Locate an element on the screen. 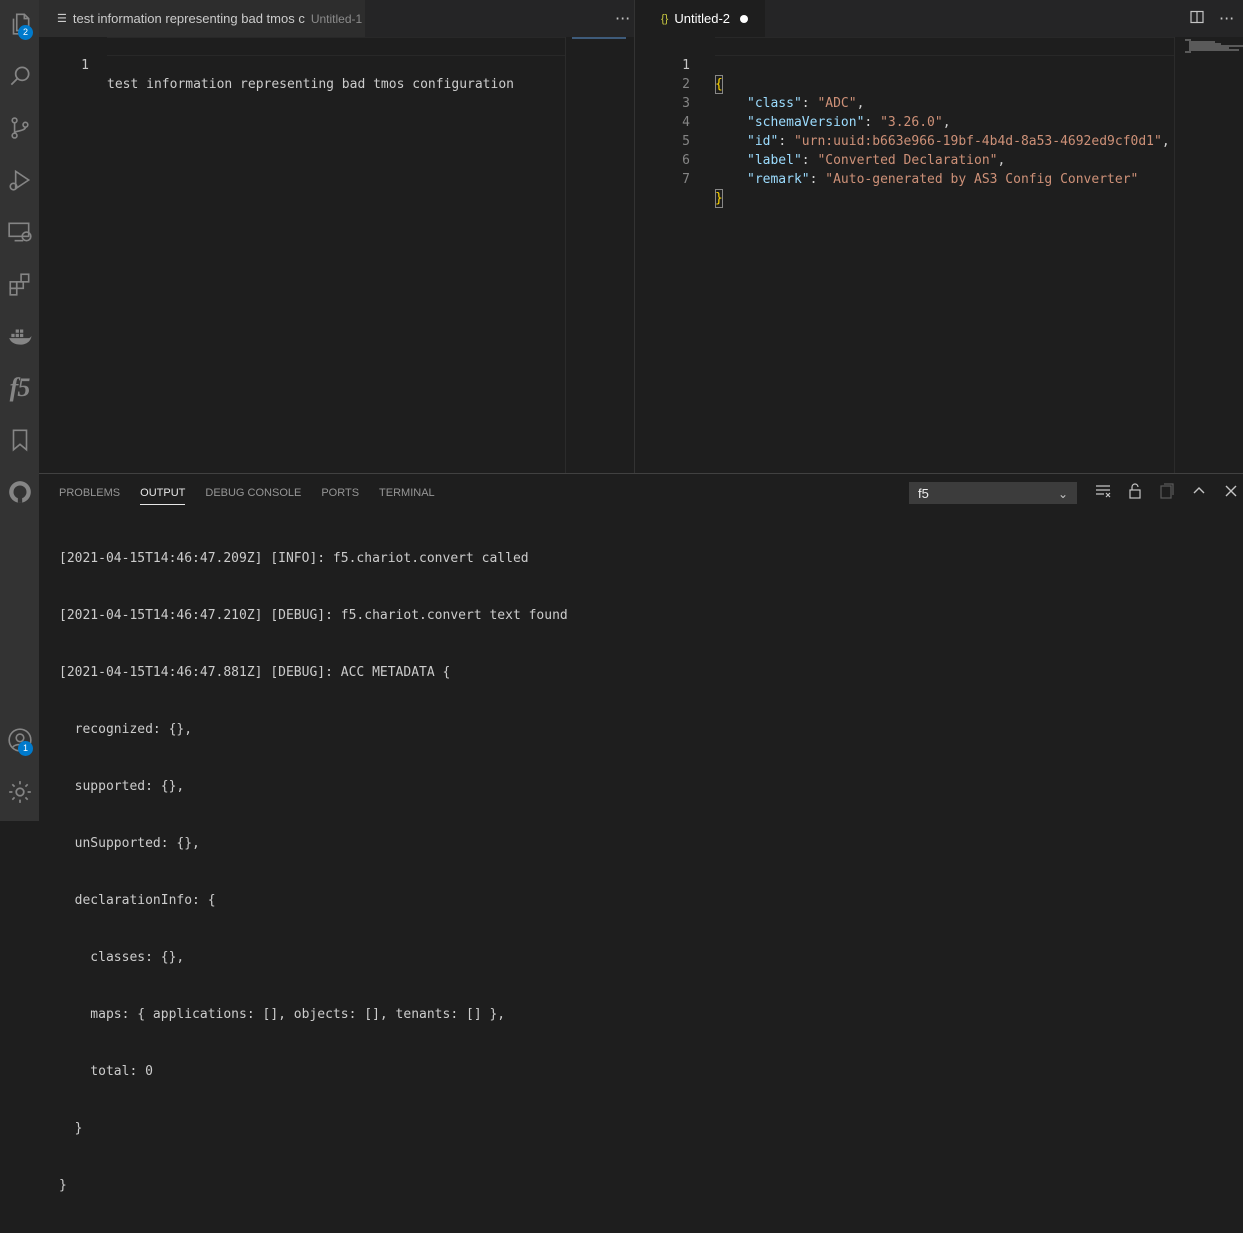  close-brace: } is located at coordinates (719, 198).